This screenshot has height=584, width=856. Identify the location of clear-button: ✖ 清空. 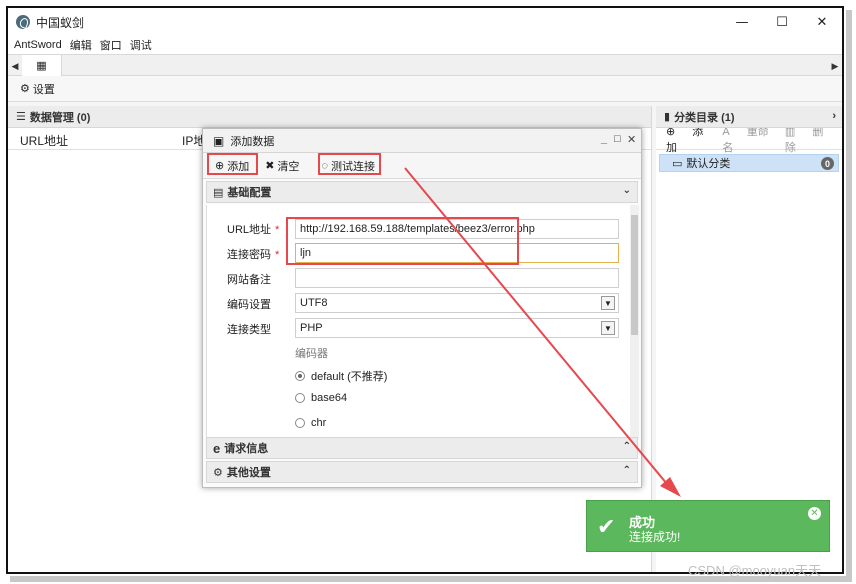
(282, 166).